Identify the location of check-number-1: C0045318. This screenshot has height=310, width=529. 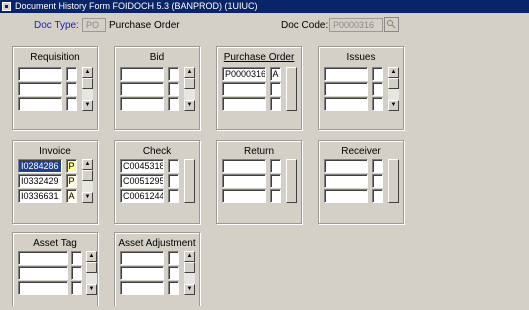
(142, 166).